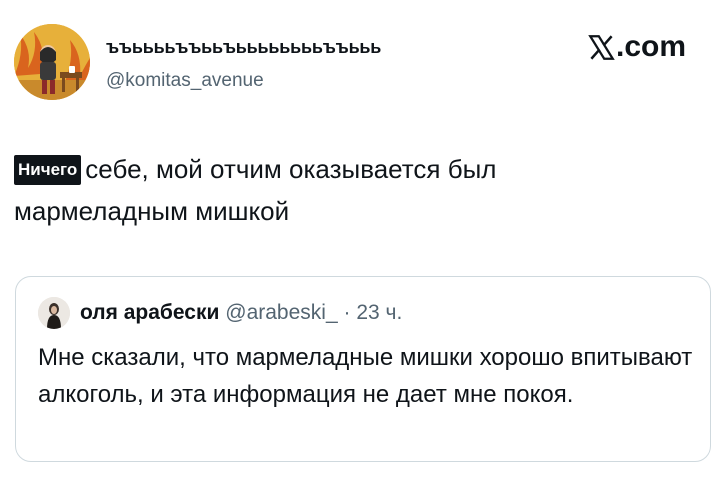 This screenshot has width=728, height=481. I want to click on quoted-avatar-image, so click(54, 313).